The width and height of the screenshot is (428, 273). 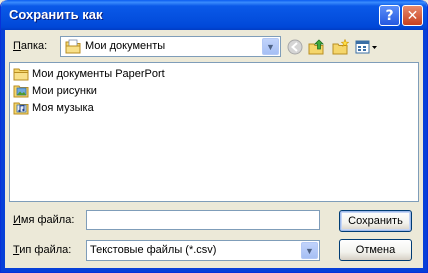 I want to click on new-folder-button, so click(x=341, y=47).